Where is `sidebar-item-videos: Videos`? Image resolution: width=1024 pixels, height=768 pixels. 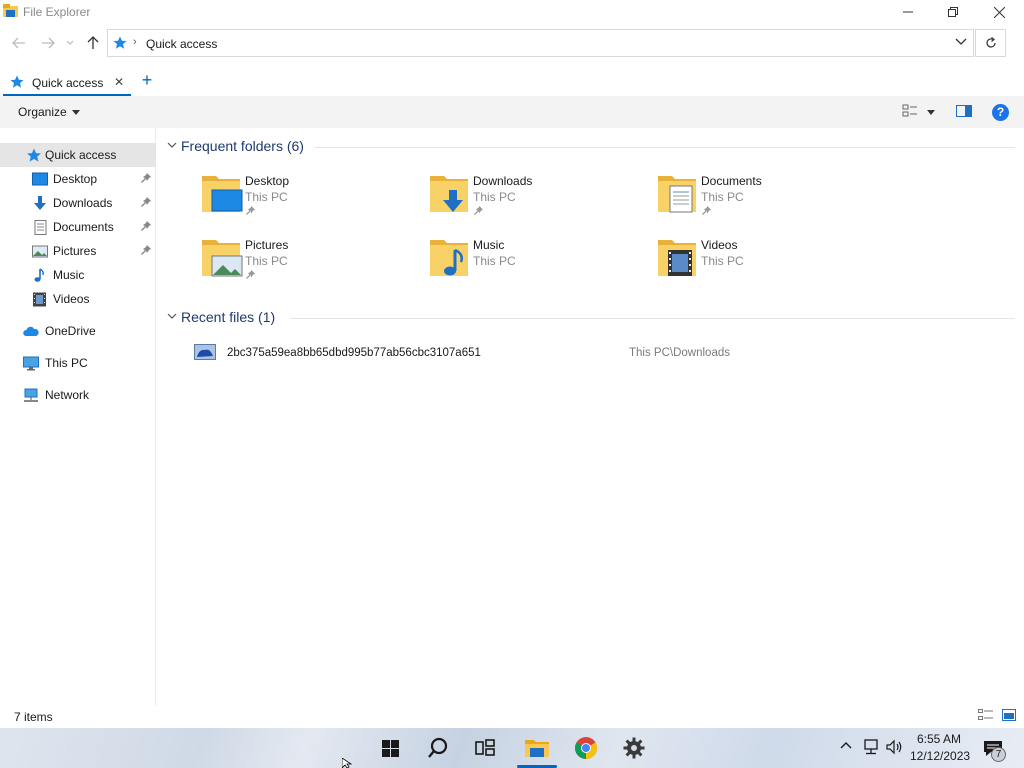
sidebar-item-videos: Videos is located at coordinates (78, 299).